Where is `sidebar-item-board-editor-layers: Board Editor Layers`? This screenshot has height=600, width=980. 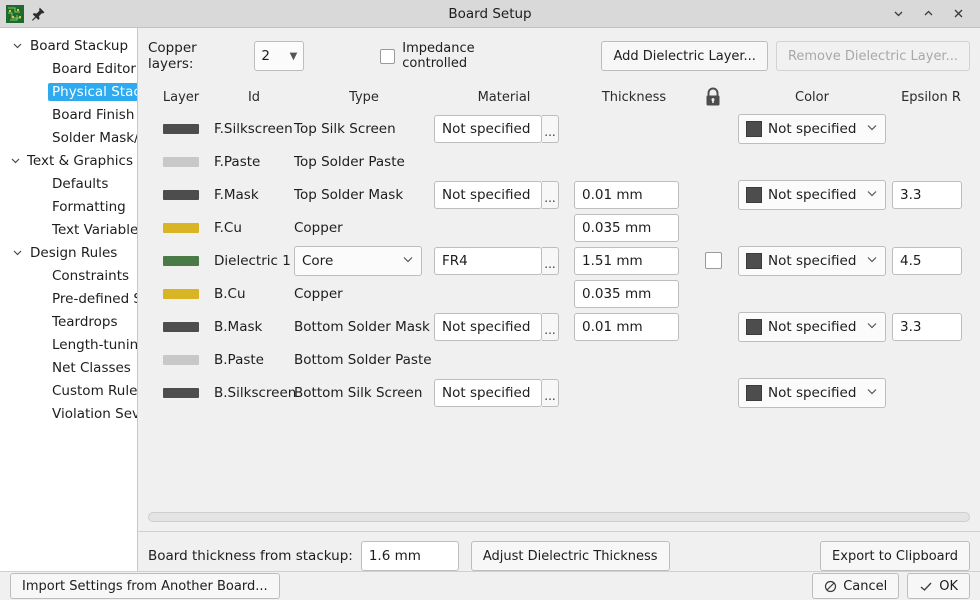 sidebar-item-board-editor-layers: Board Editor Layers is located at coordinates (68, 68).